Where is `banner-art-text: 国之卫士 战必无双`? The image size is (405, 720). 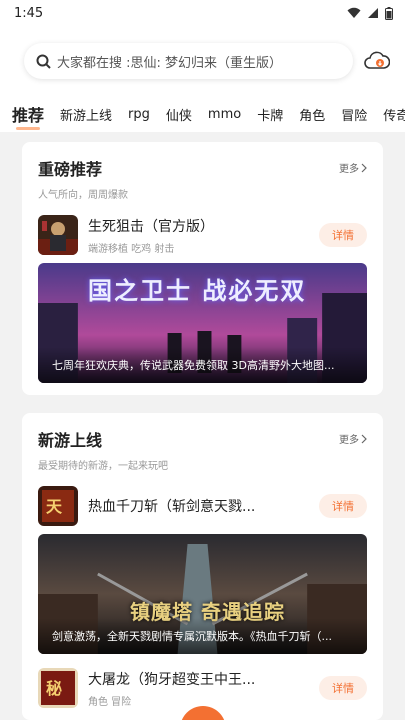
banner-art-text: 国之卫士 战必无双 is located at coordinates (197, 291).